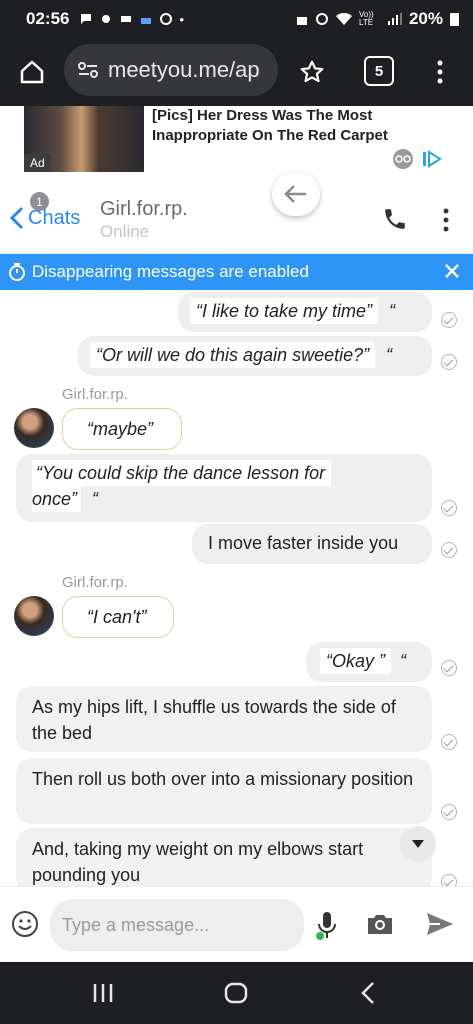 The height and width of the screenshot is (1024, 473). I want to click on status-bar: 02:56 • Vo)) LTE 20%, so click(236, 19).